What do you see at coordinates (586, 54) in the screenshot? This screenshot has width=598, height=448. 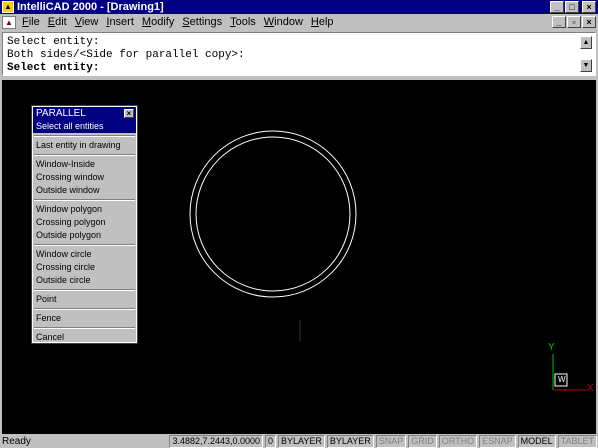 I see `command-scrollbar: ▲ ▼` at bounding box center [586, 54].